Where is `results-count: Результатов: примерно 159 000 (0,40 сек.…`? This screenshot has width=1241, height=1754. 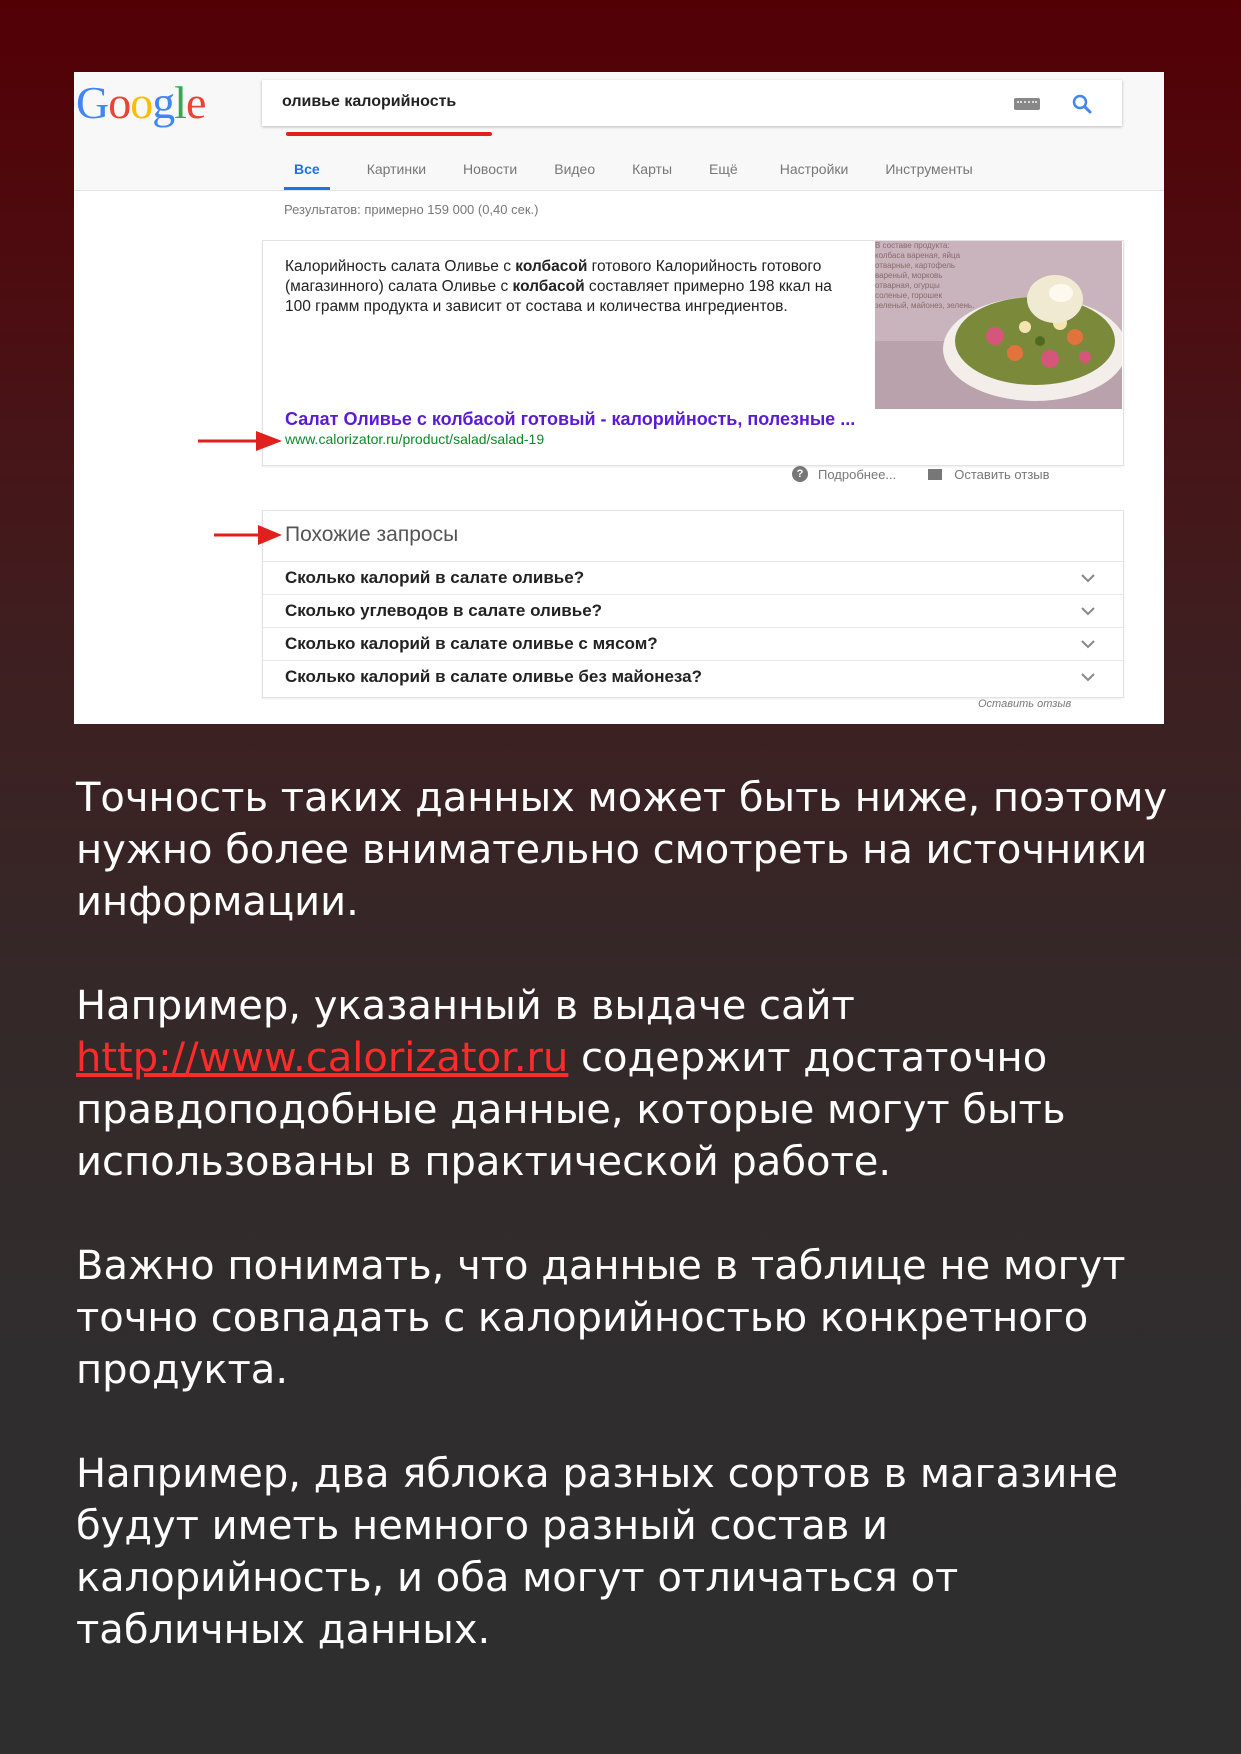
results-count: Результатов: примерно 159 000 (0,40 сек.… is located at coordinates (411, 209).